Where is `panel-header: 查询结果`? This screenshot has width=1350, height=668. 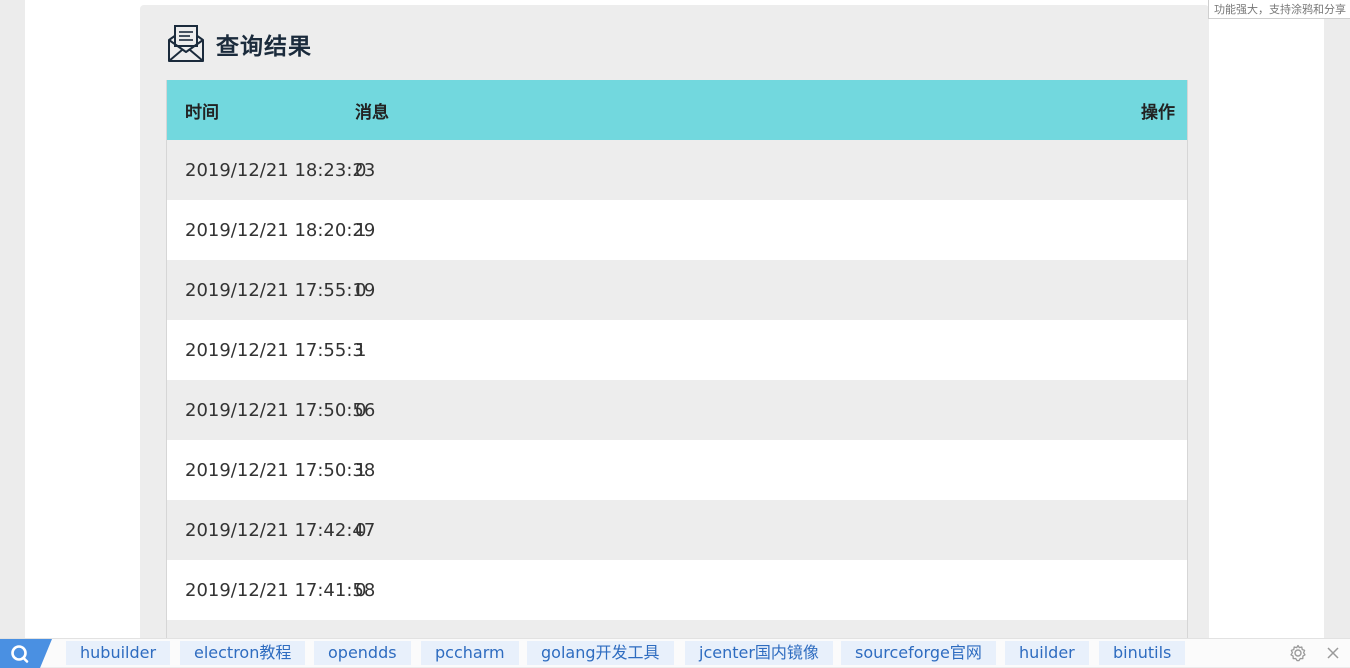
panel-header: 查询结果 is located at coordinates (239, 44).